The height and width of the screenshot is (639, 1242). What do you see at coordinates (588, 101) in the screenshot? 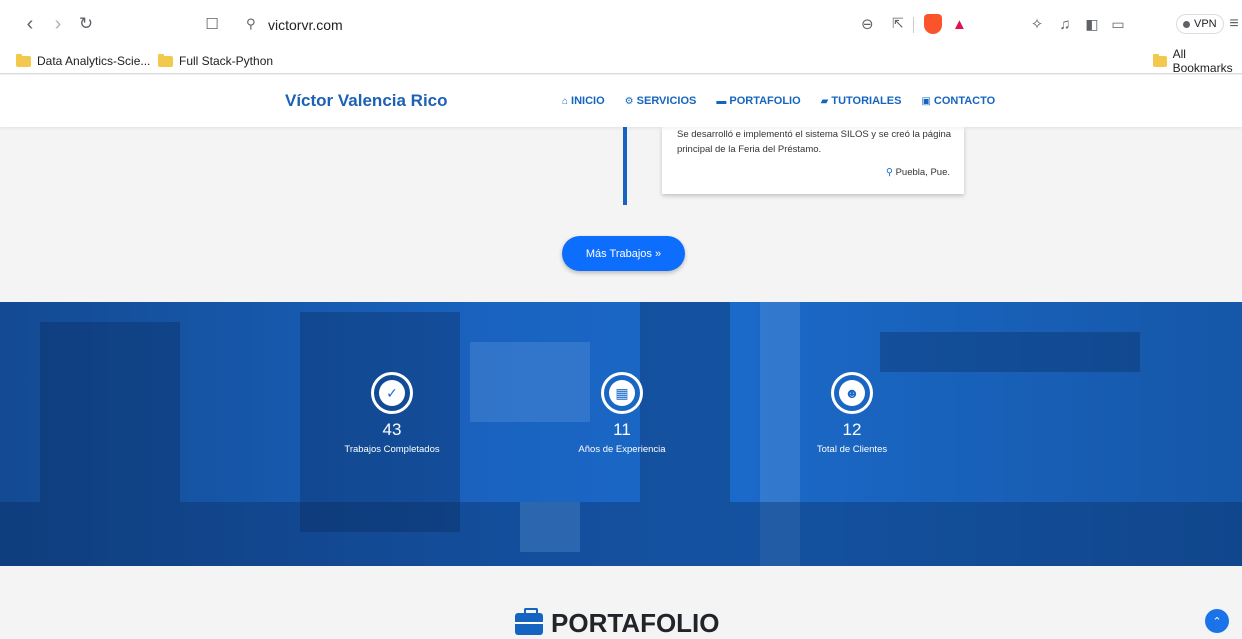
I see `nav-label: INICIO` at bounding box center [588, 101].